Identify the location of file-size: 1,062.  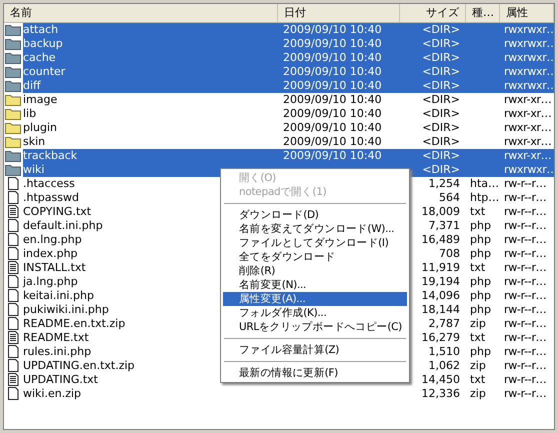
(444, 365).